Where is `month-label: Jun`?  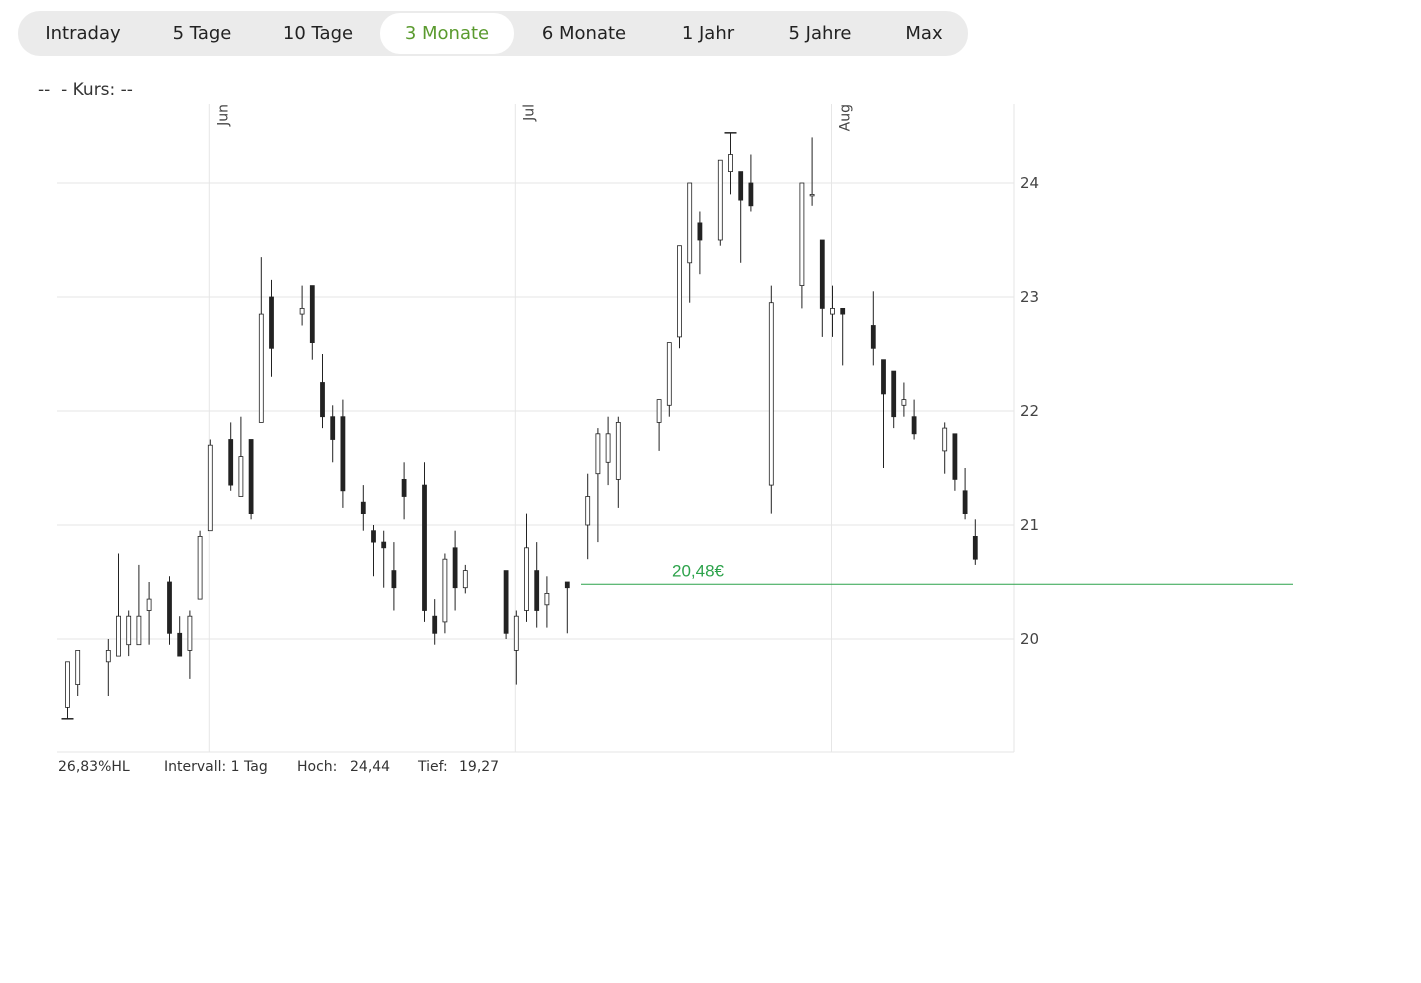
month-label: Jun is located at coordinates (223, 115).